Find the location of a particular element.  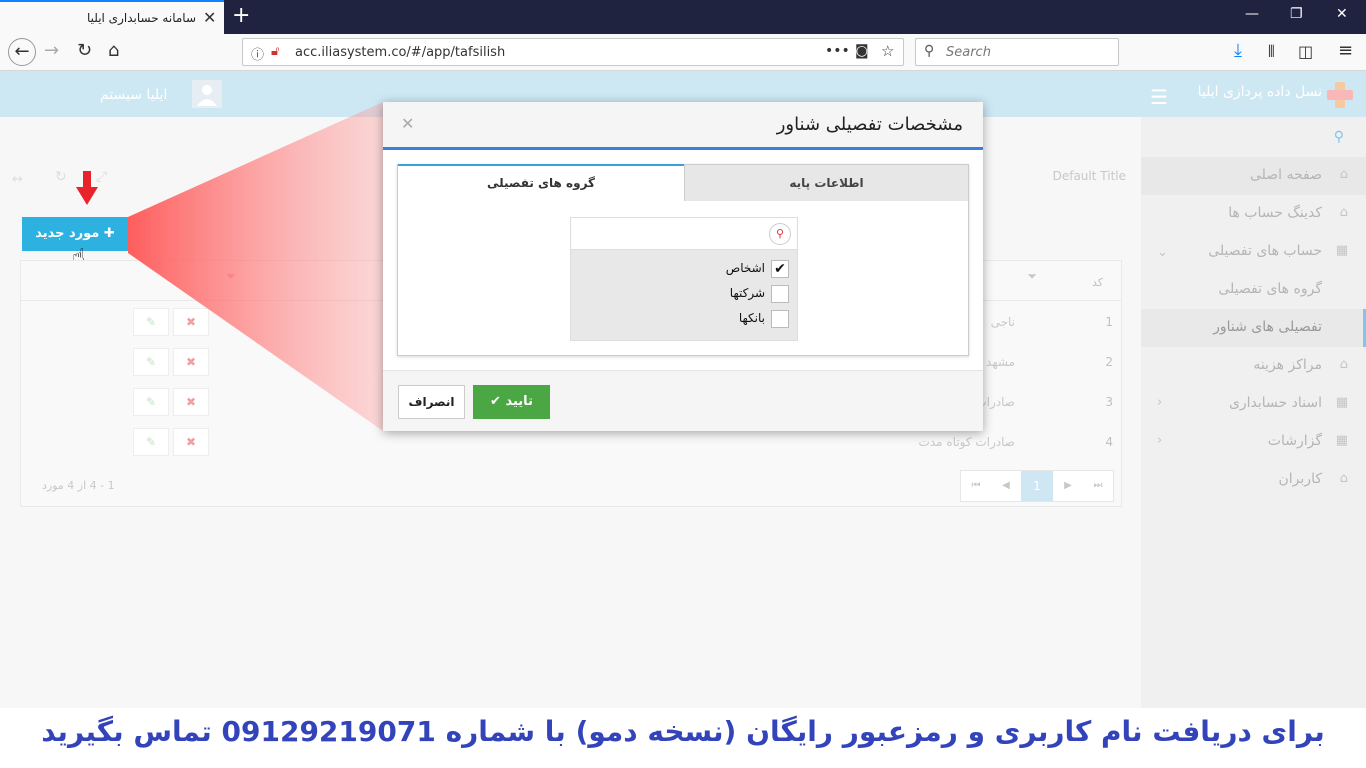

panel-title: Default Title is located at coordinates (1089, 176).